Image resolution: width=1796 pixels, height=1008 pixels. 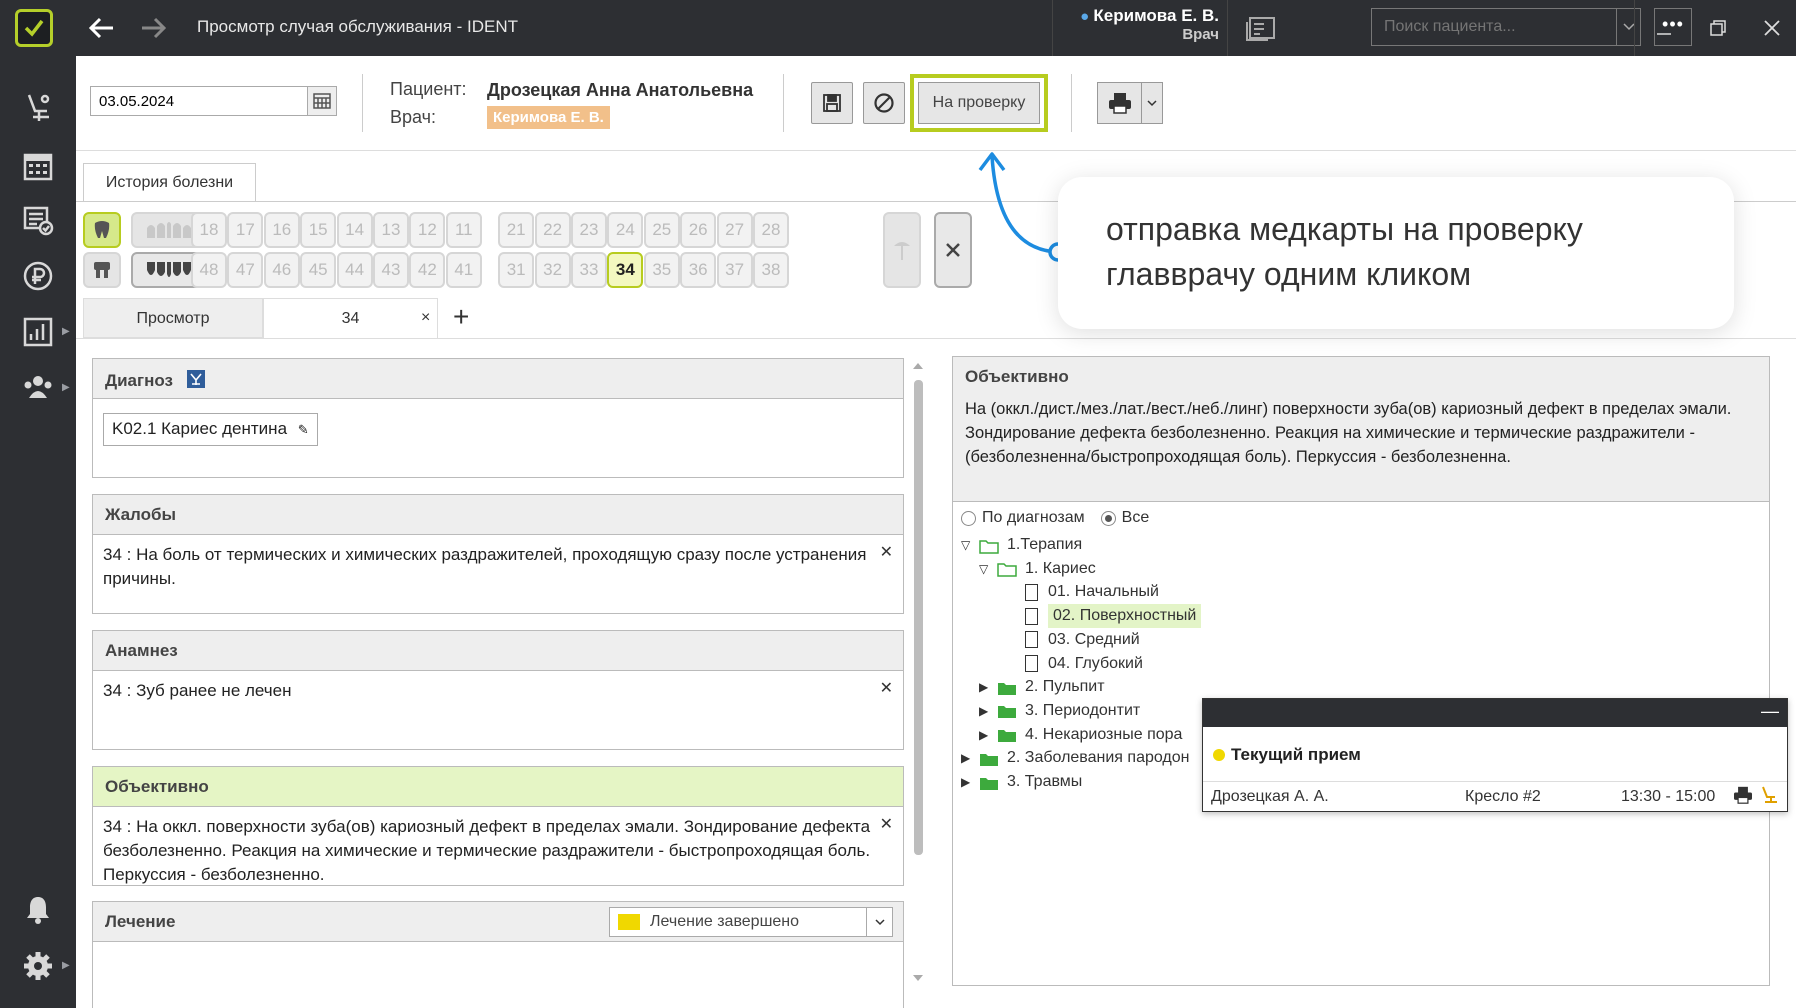 What do you see at coordinates (1718, 28) in the screenshot?
I see `restore-icon` at bounding box center [1718, 28].